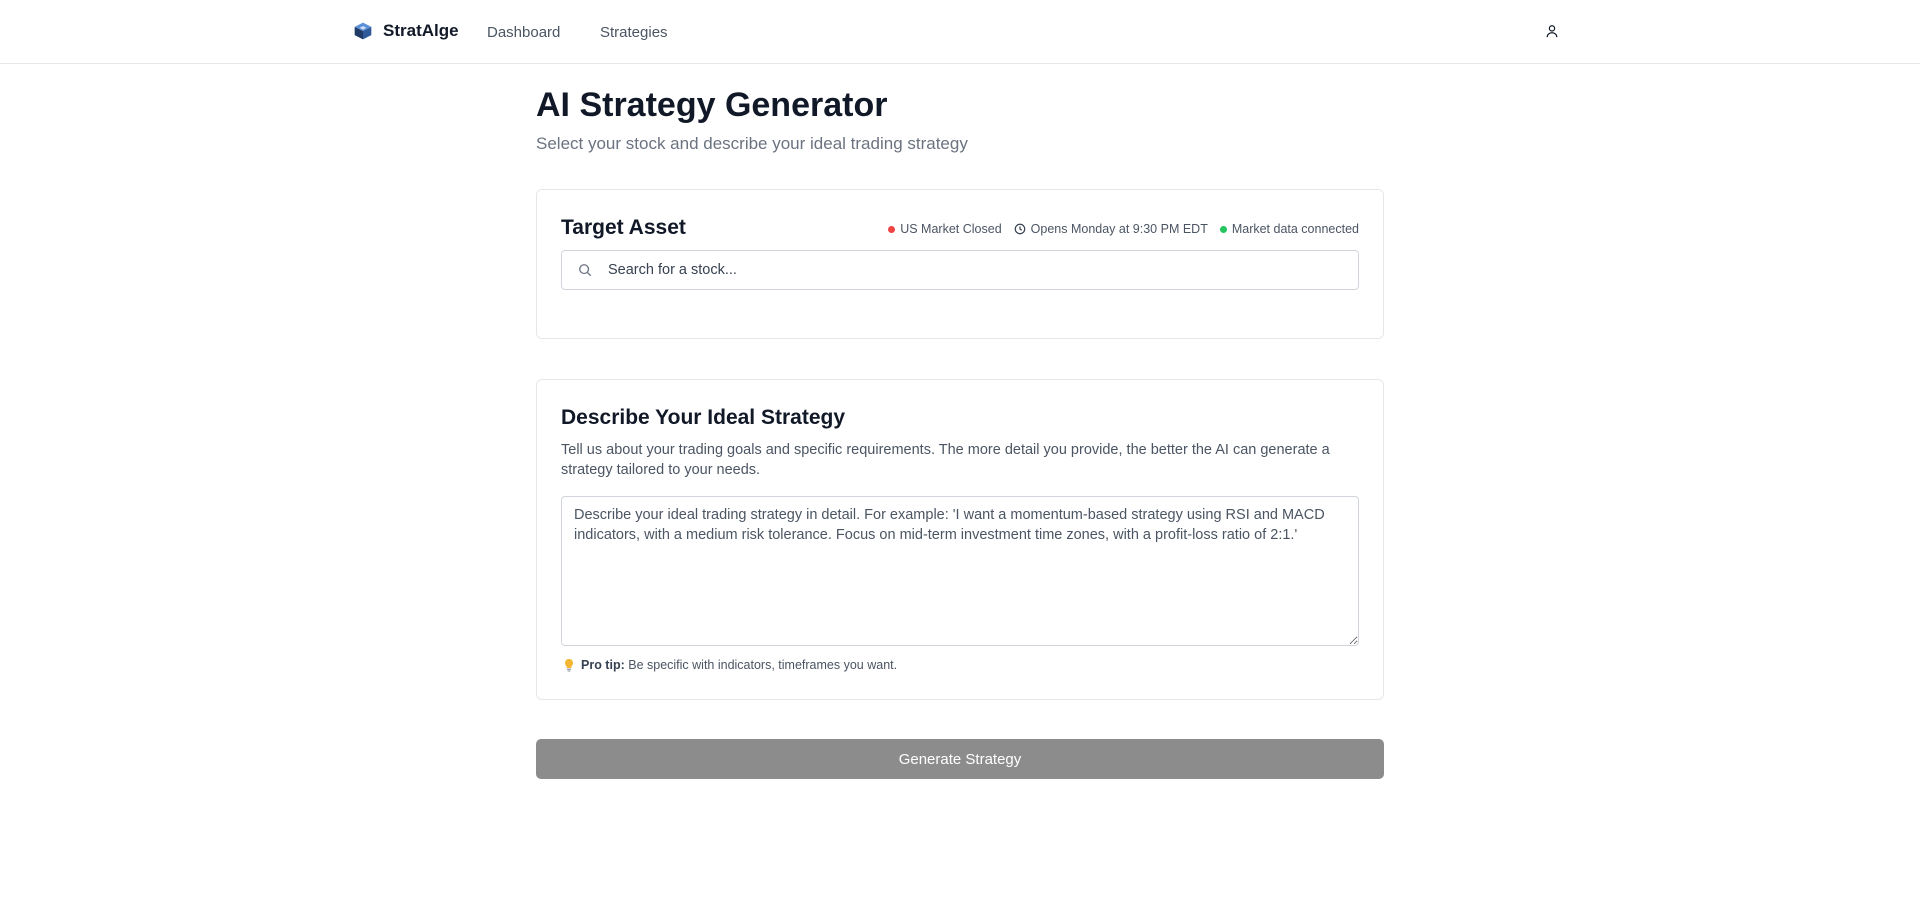 This screenshot has width=1920, height=911. I want to click on cube-logo-icon, so click(363, 31).